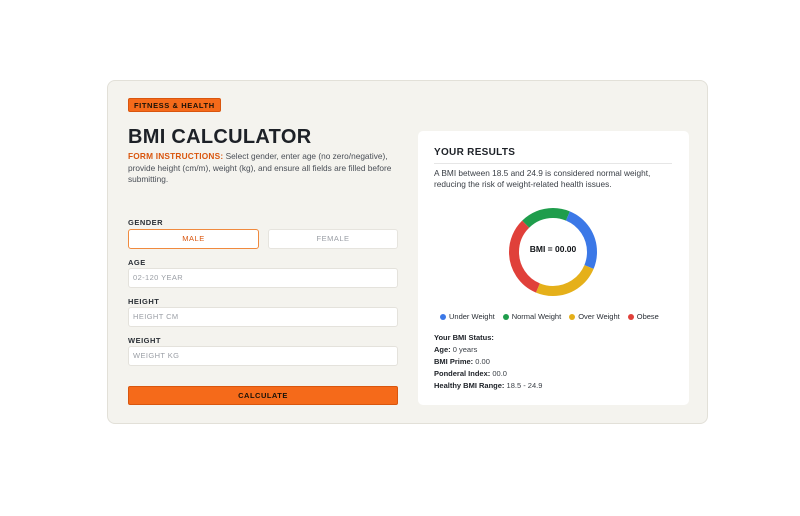 Image resolution: width=800 pixels, height=516 pixels. What do you see at coordinates (454, 361) in the screenshot?
I see `stat-key: BMI Prime:` at bounding box center [454, 361].